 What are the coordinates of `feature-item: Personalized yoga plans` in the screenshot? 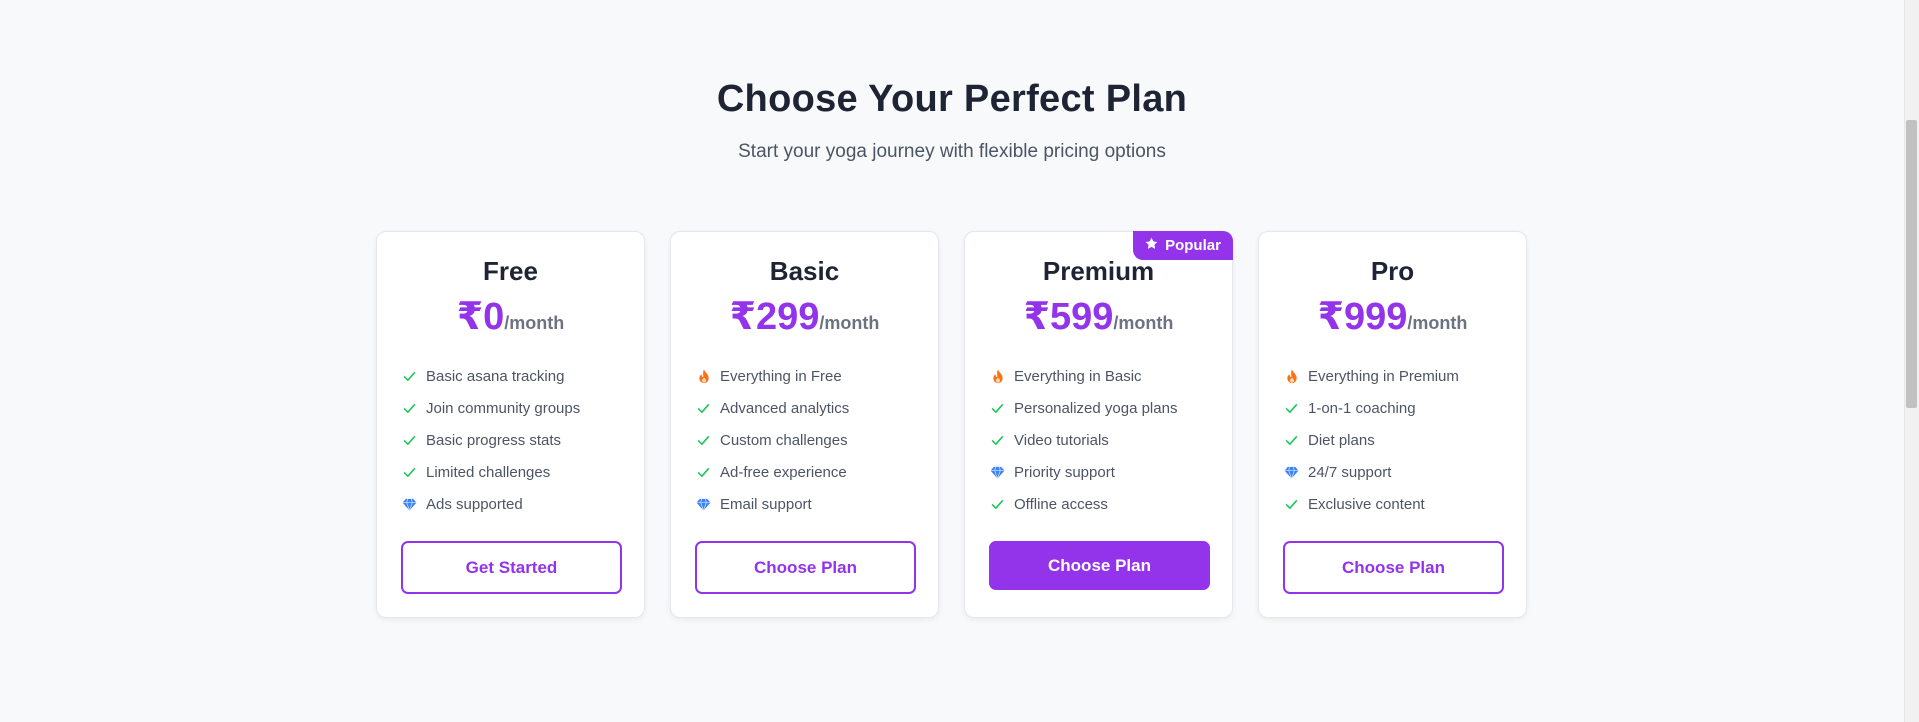 It's located at (1083, 408).